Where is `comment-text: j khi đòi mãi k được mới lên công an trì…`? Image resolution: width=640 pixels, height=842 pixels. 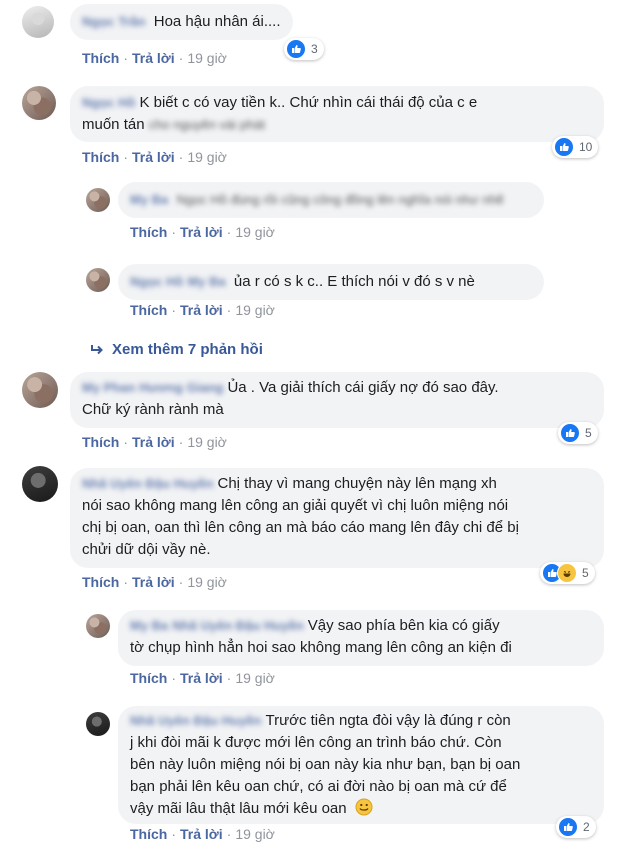 comment-text: j khi đòi mãi k được mới lên công an trì… is located at coordinates (316, 742).